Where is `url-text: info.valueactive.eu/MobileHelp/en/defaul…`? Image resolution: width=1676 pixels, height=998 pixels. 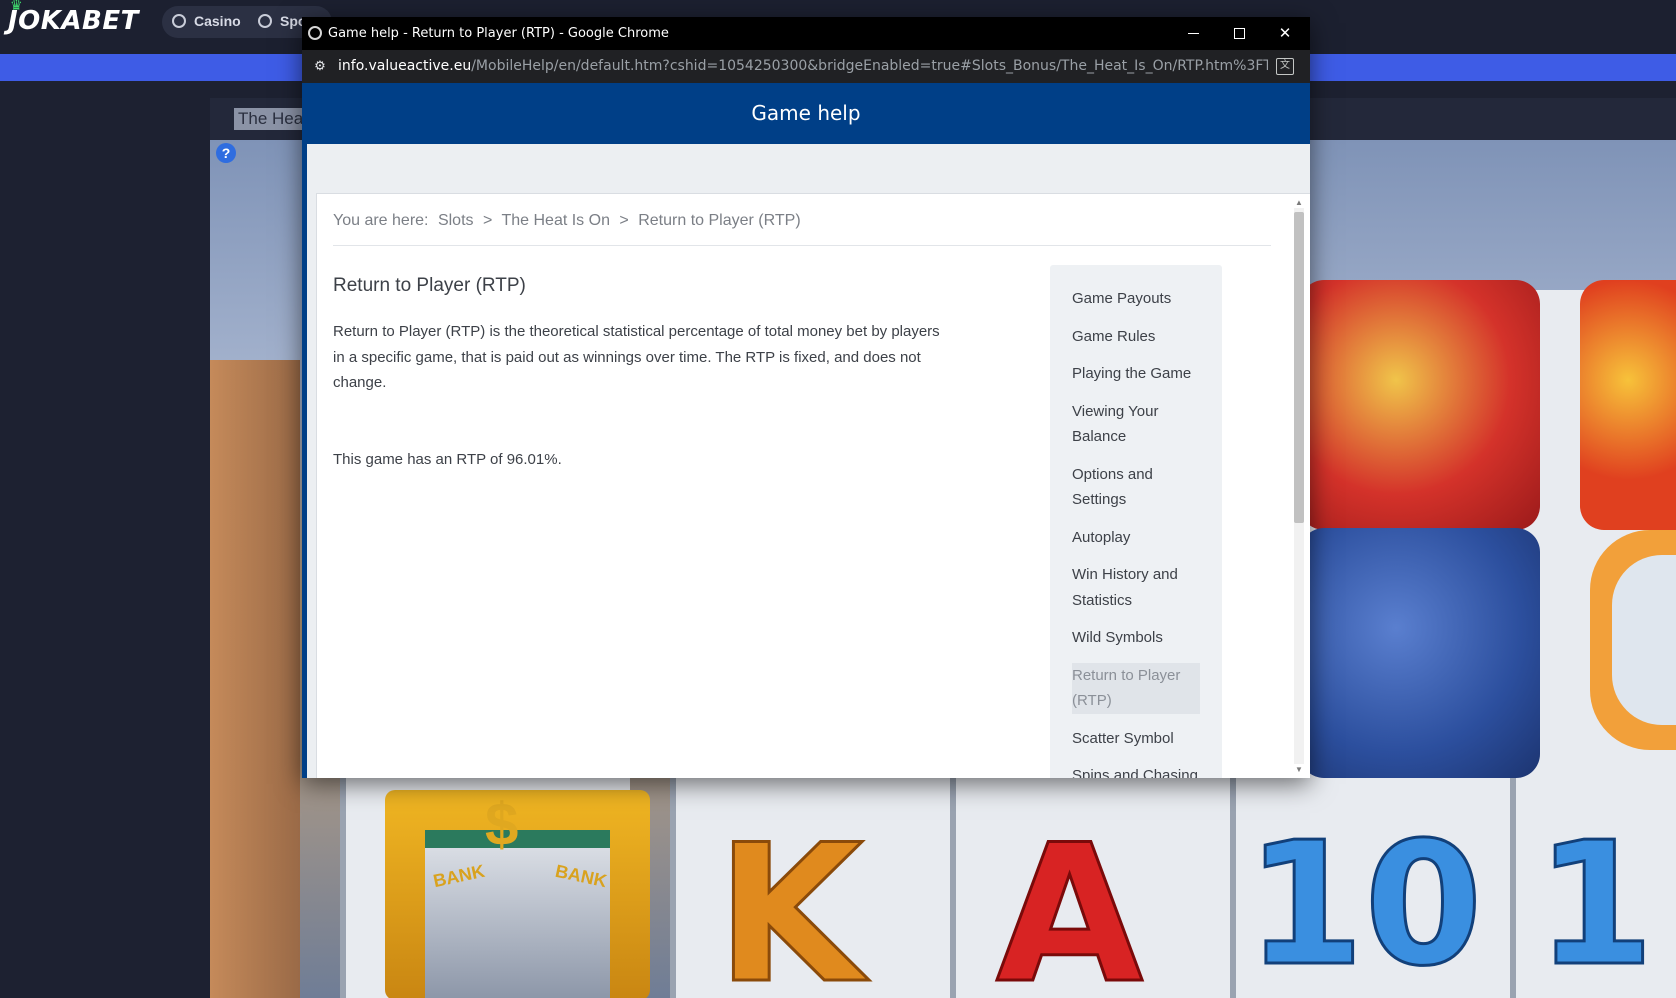
url-text: info.valueactive.eu/MobileHelp/en/defaul… is located at coordinates (803, 66).